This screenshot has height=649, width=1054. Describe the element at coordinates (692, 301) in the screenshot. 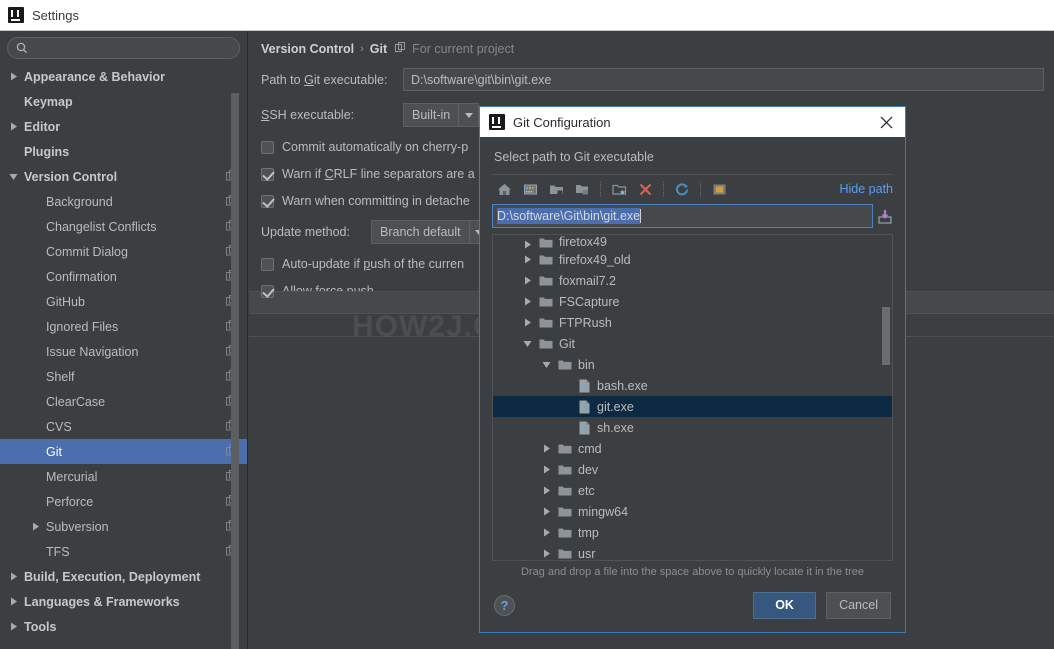

I see `file-tree-row: FSCapture` at that location.